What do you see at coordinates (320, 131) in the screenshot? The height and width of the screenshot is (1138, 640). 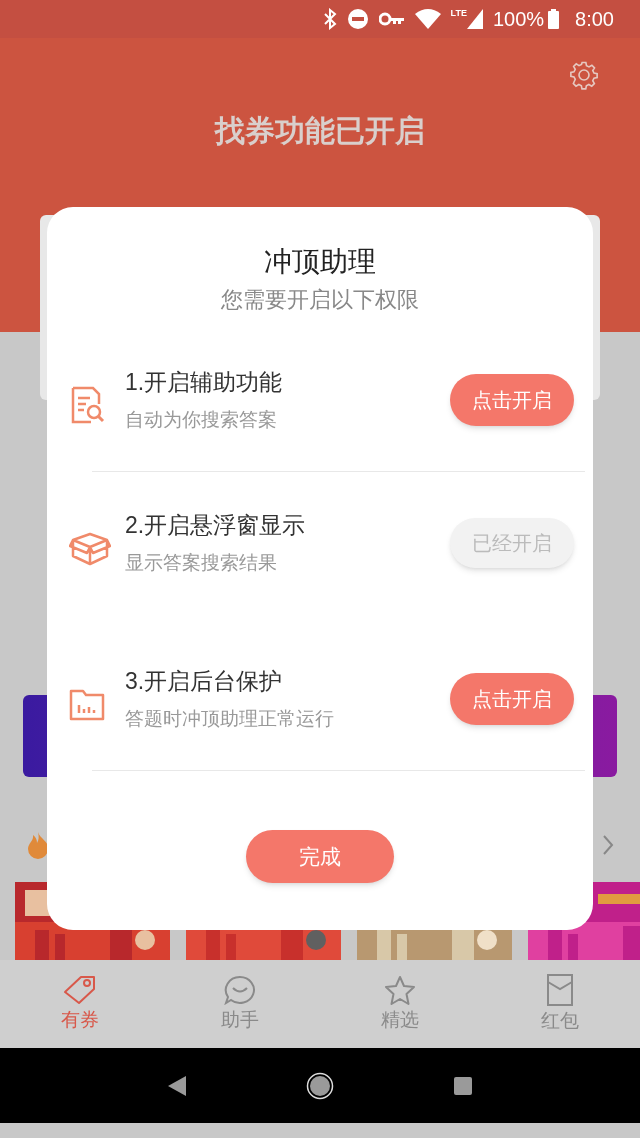 I see `header-title: 找券功能已开启` at bounding box center [320, 131].